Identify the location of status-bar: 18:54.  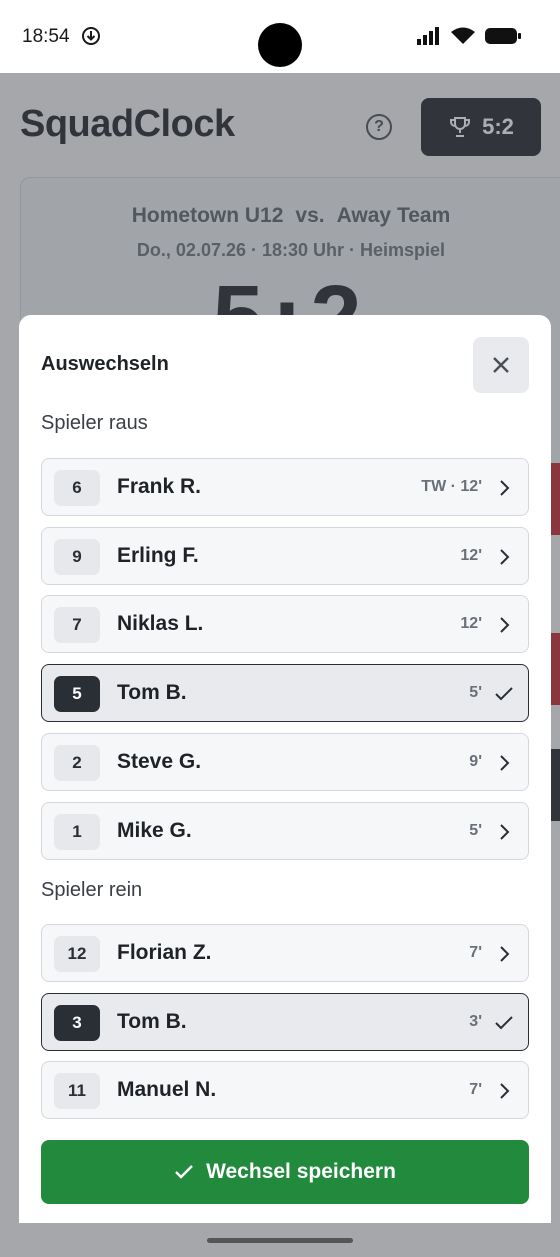
(280, 36).